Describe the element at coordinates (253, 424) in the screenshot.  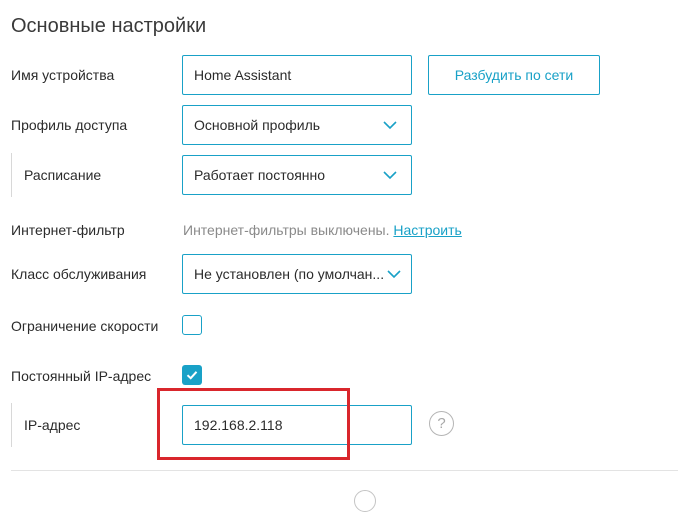
I see `highlight-box` at that location.